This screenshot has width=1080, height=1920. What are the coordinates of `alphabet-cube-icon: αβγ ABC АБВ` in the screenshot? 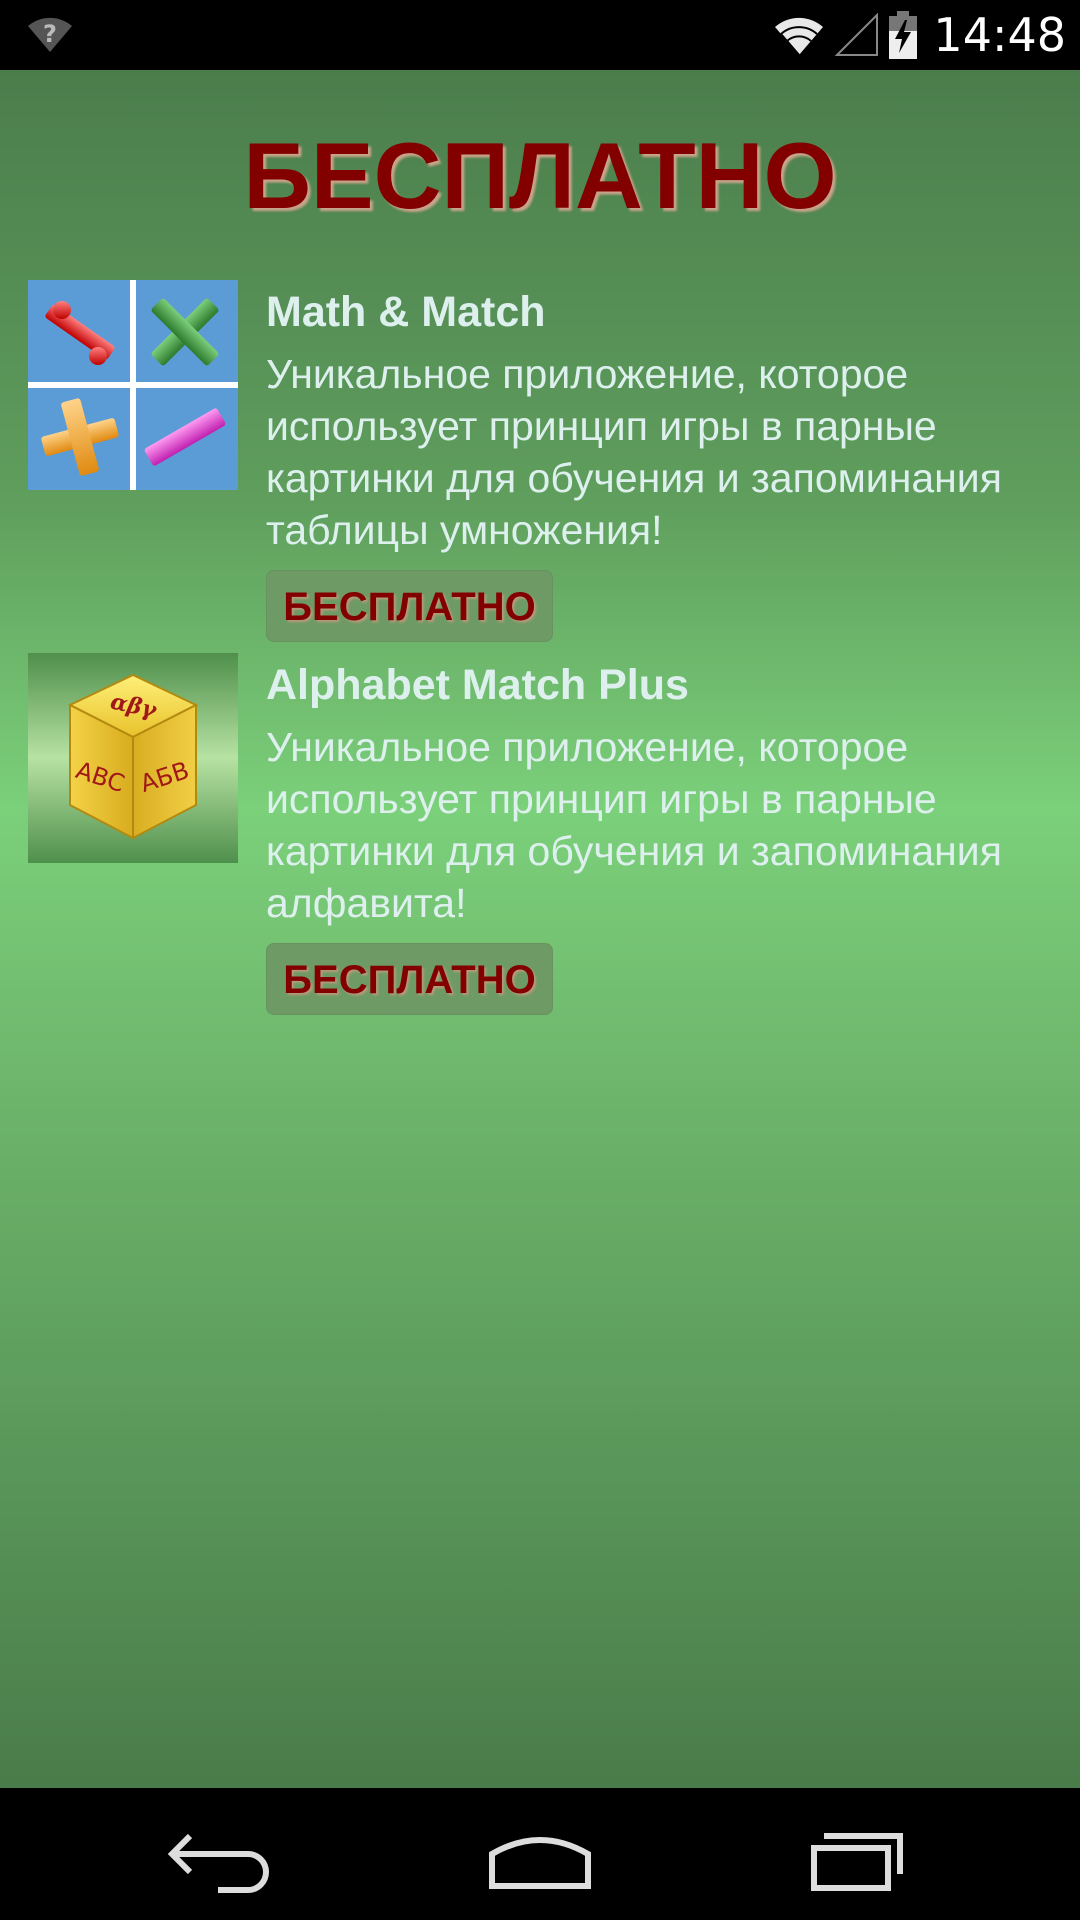 It's located at (133, 758).